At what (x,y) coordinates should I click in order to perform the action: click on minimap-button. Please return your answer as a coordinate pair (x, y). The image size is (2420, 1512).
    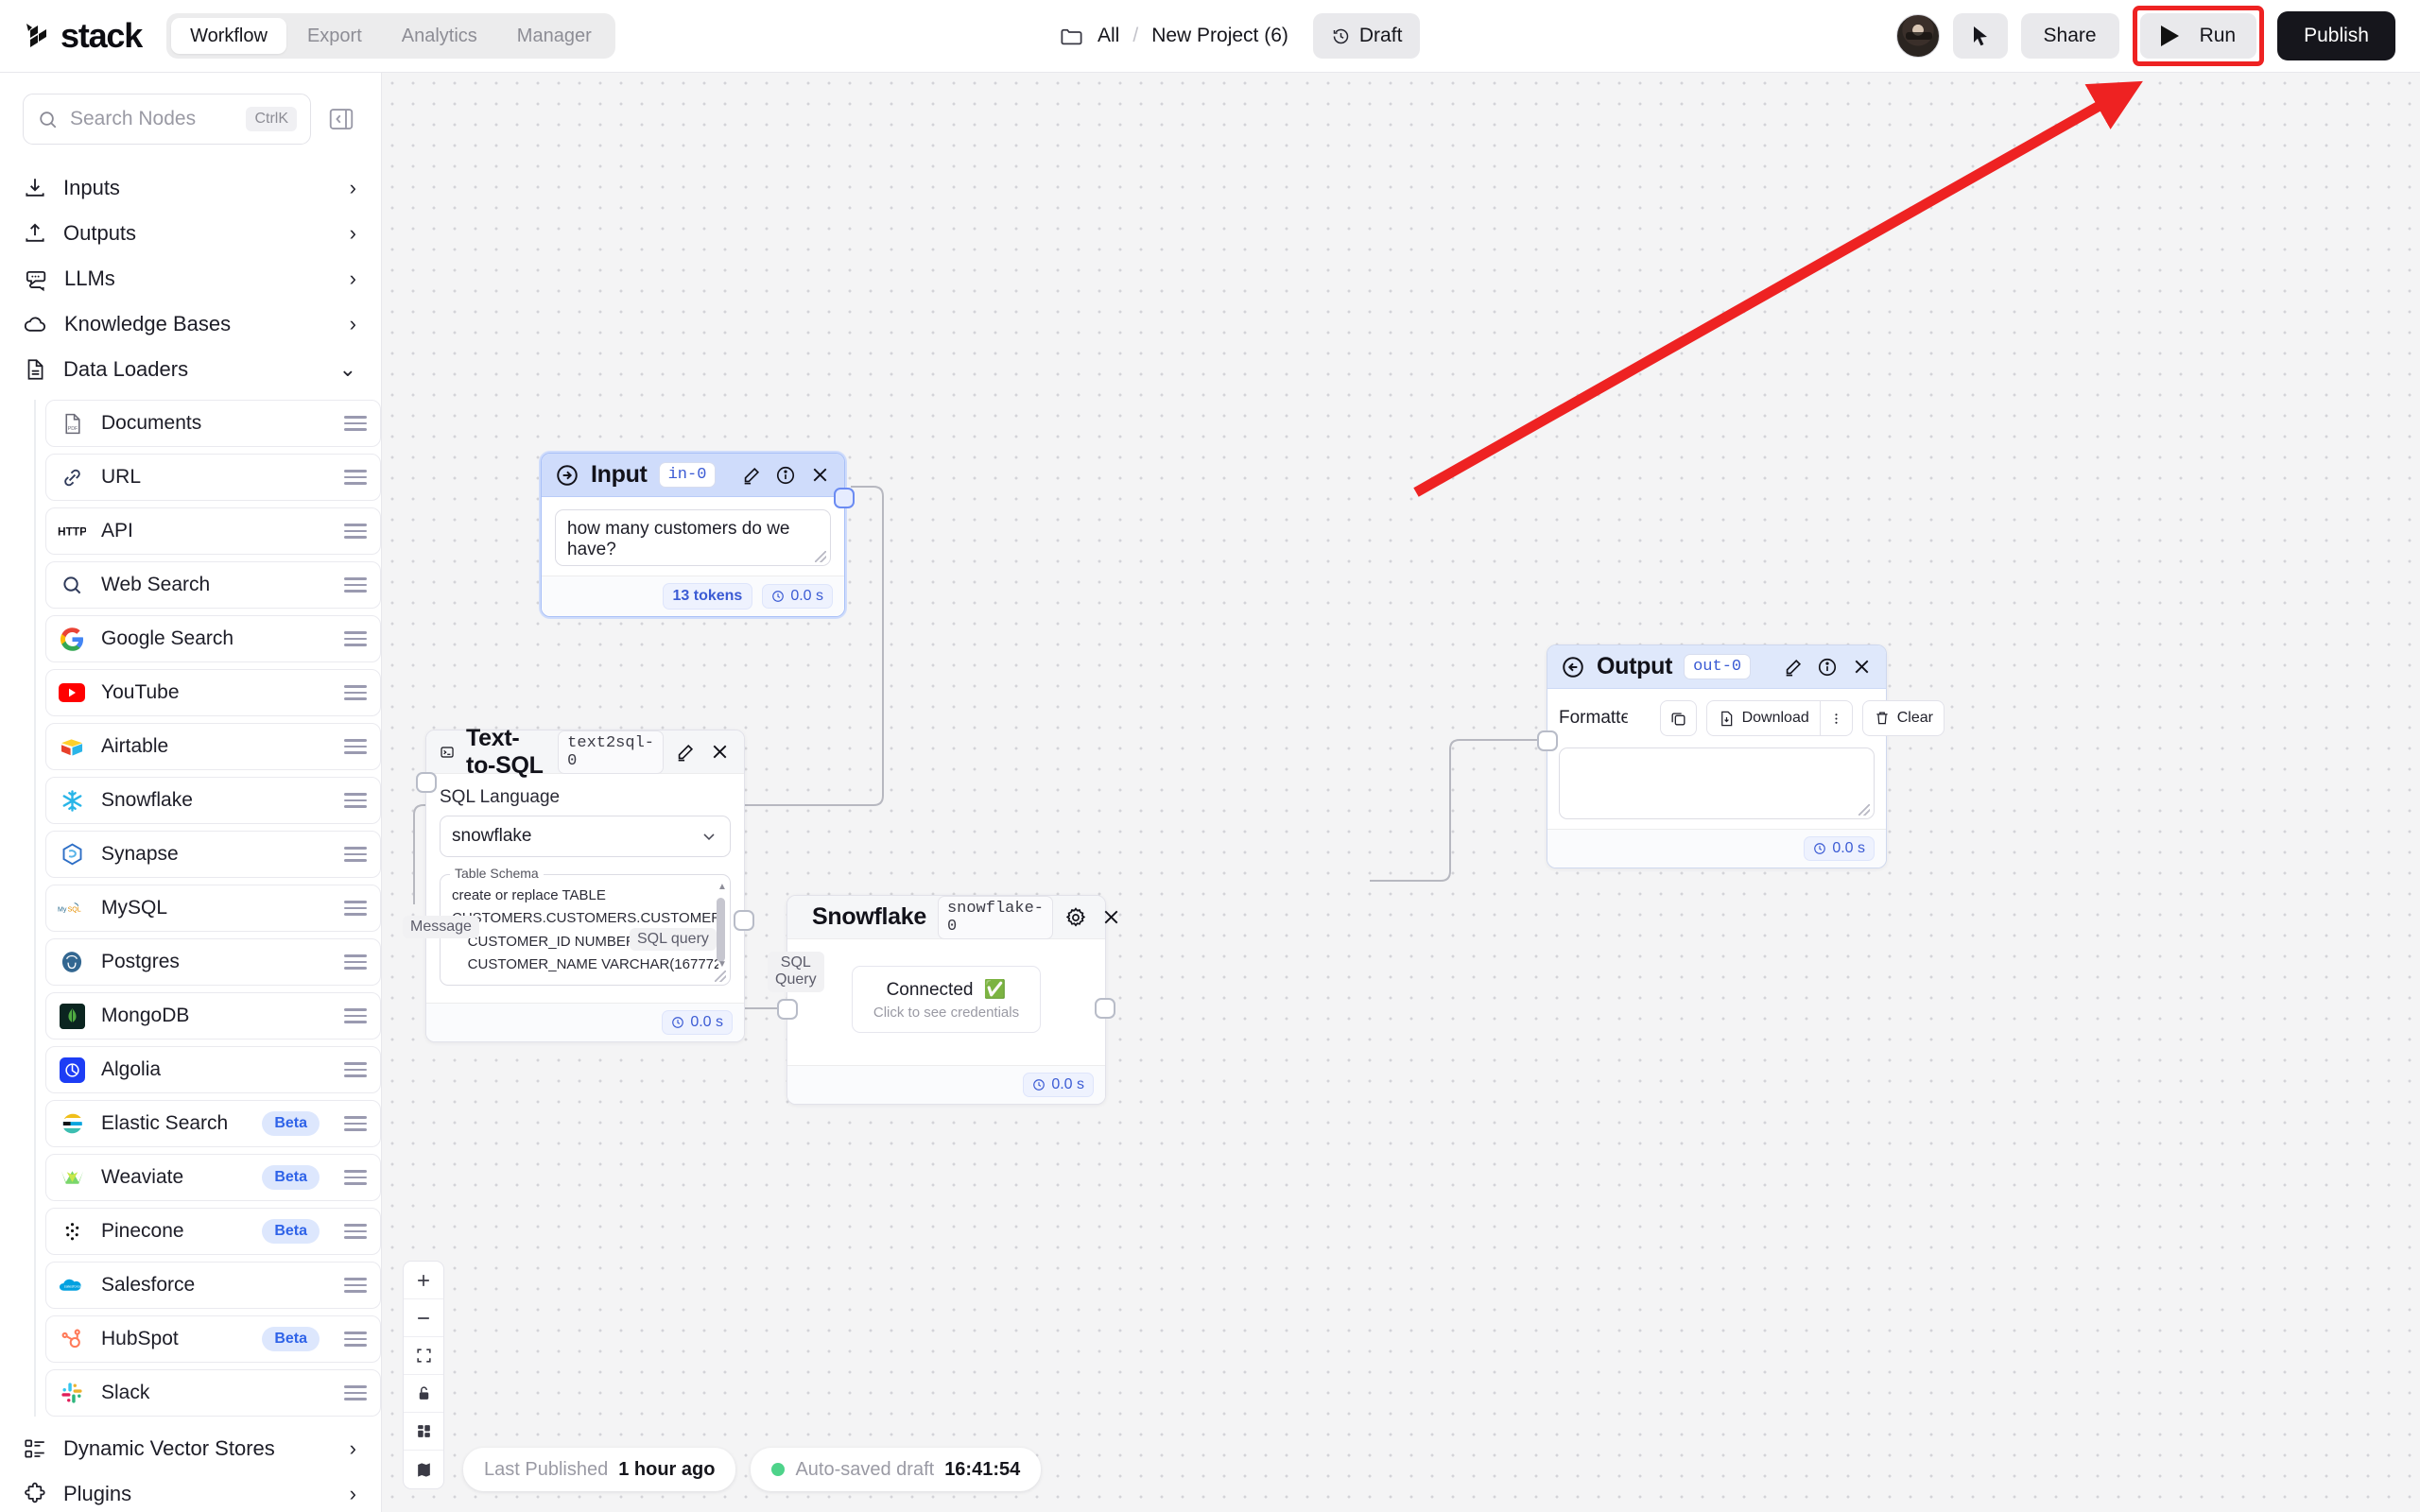
    Looking at the image, I should click on (423, 1469).